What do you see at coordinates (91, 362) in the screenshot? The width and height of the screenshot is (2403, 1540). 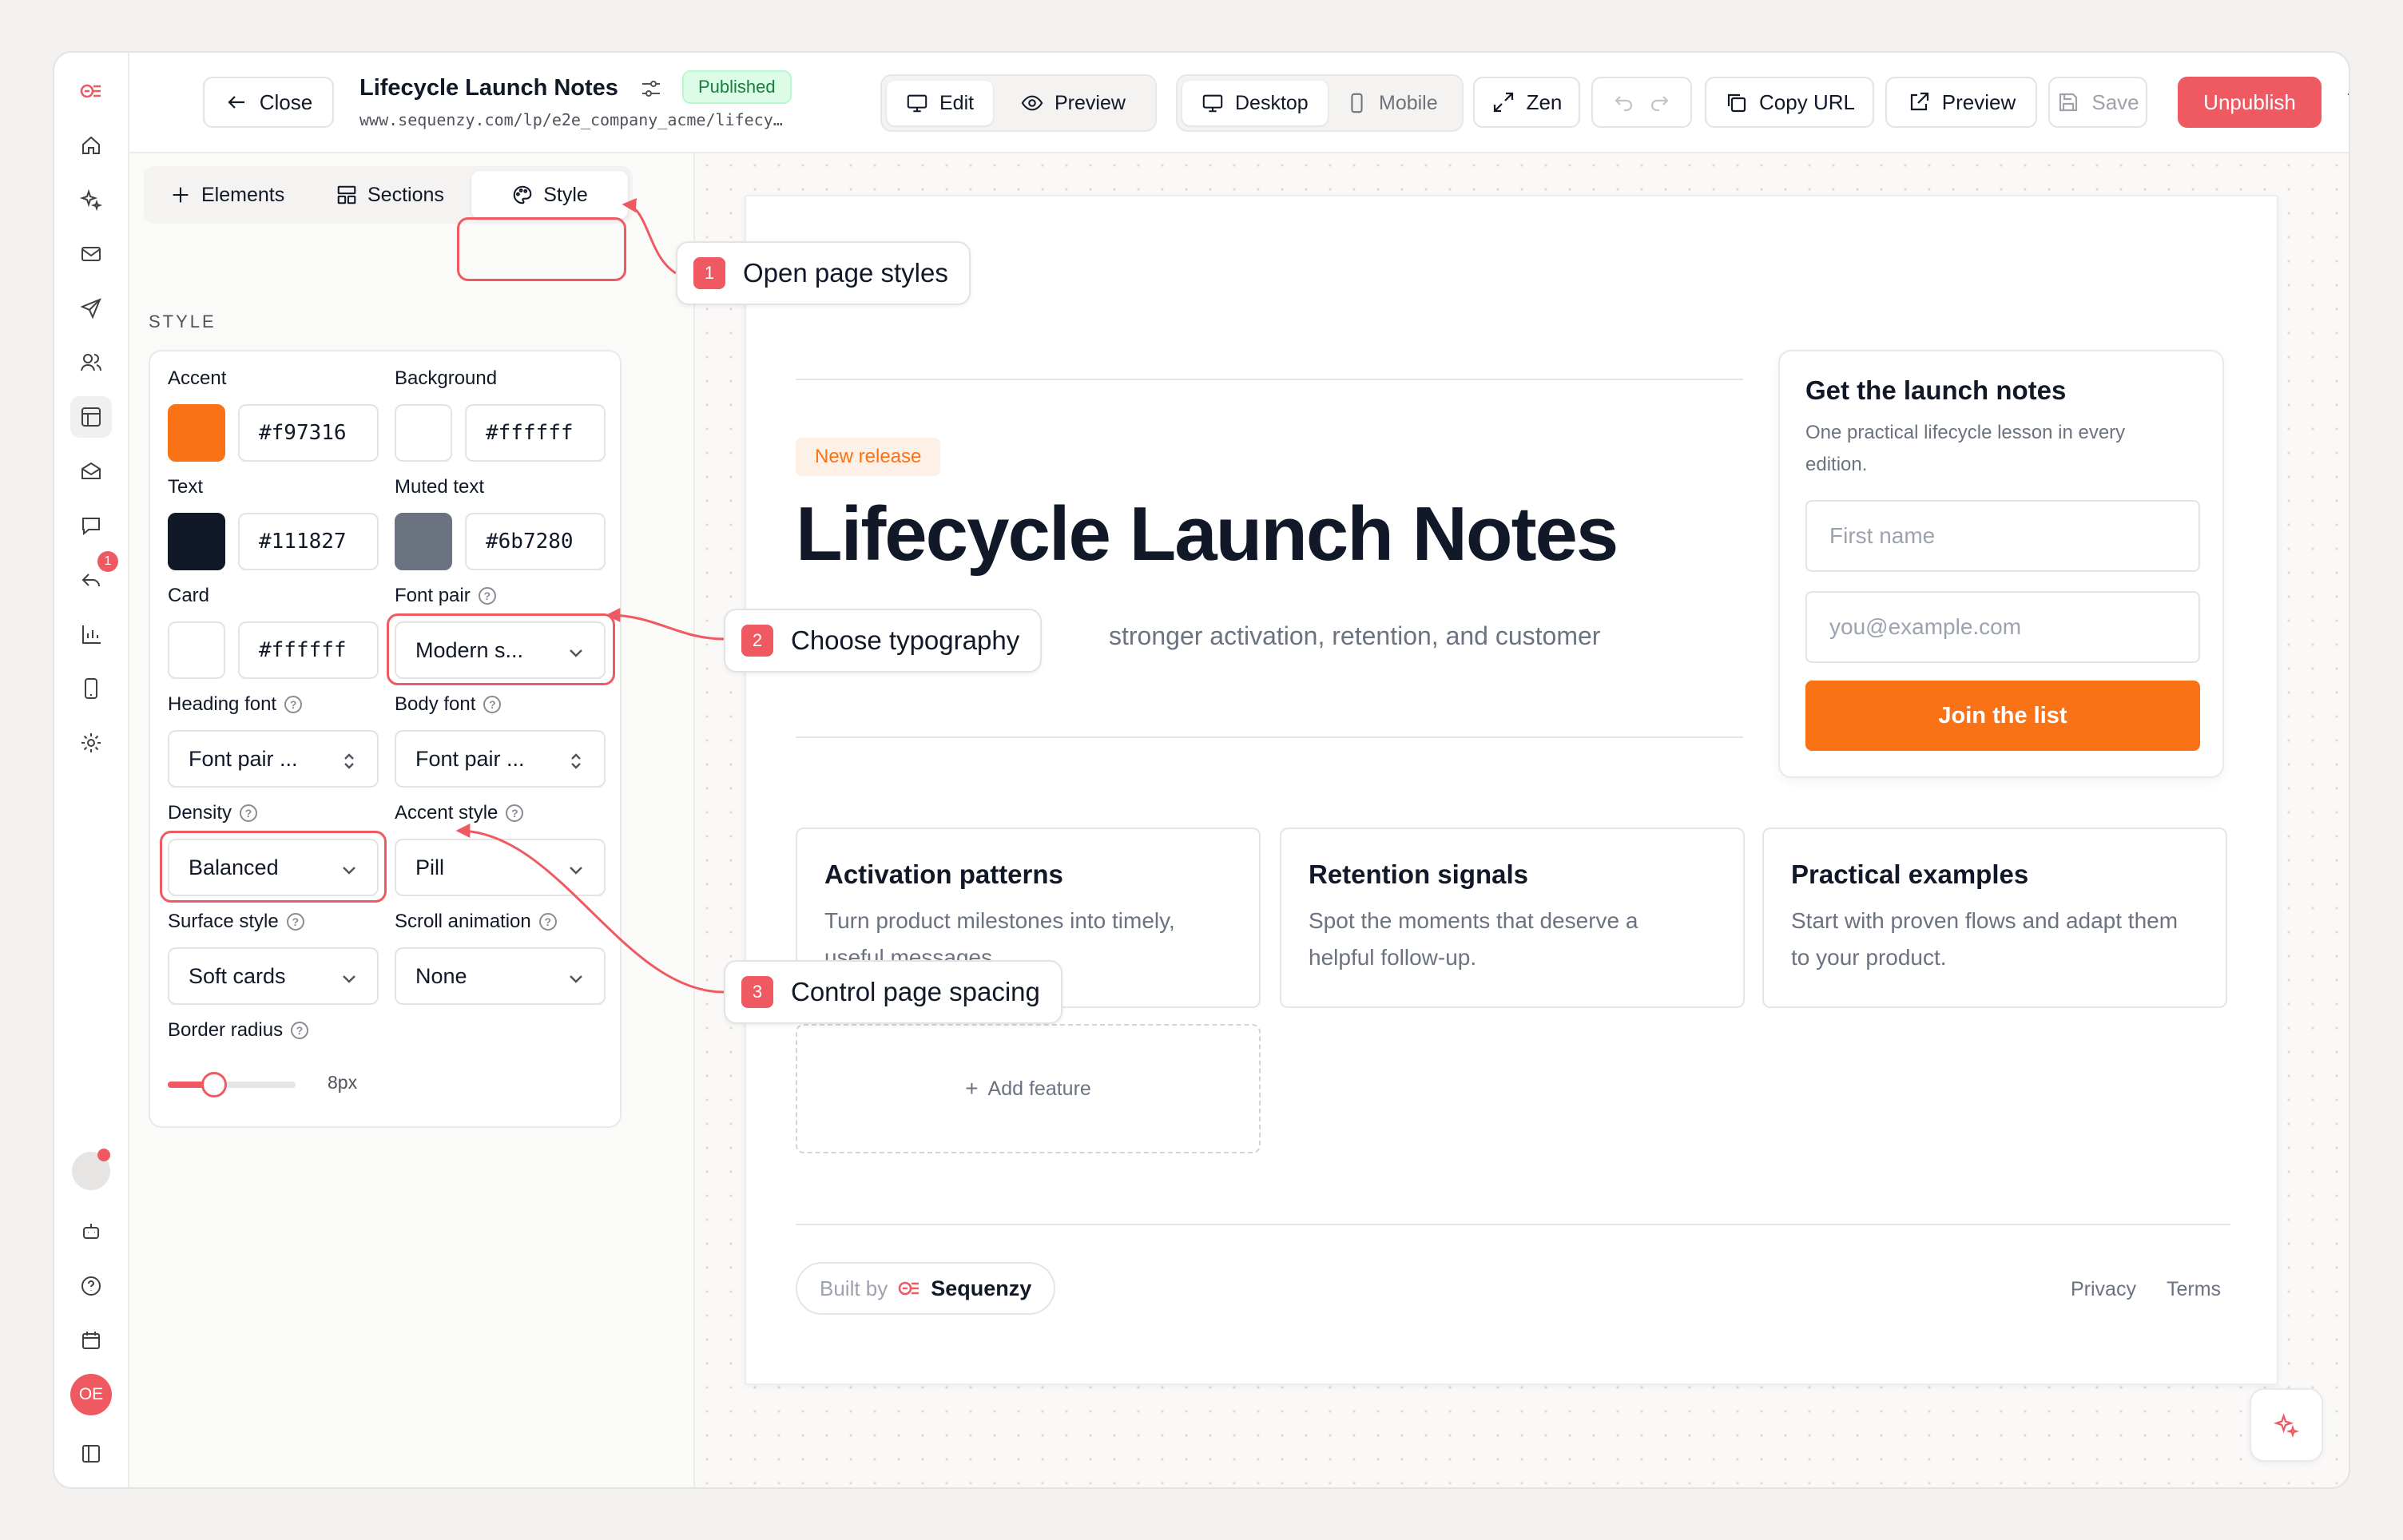 I see `users-icon` at bounding box center [91, 362].